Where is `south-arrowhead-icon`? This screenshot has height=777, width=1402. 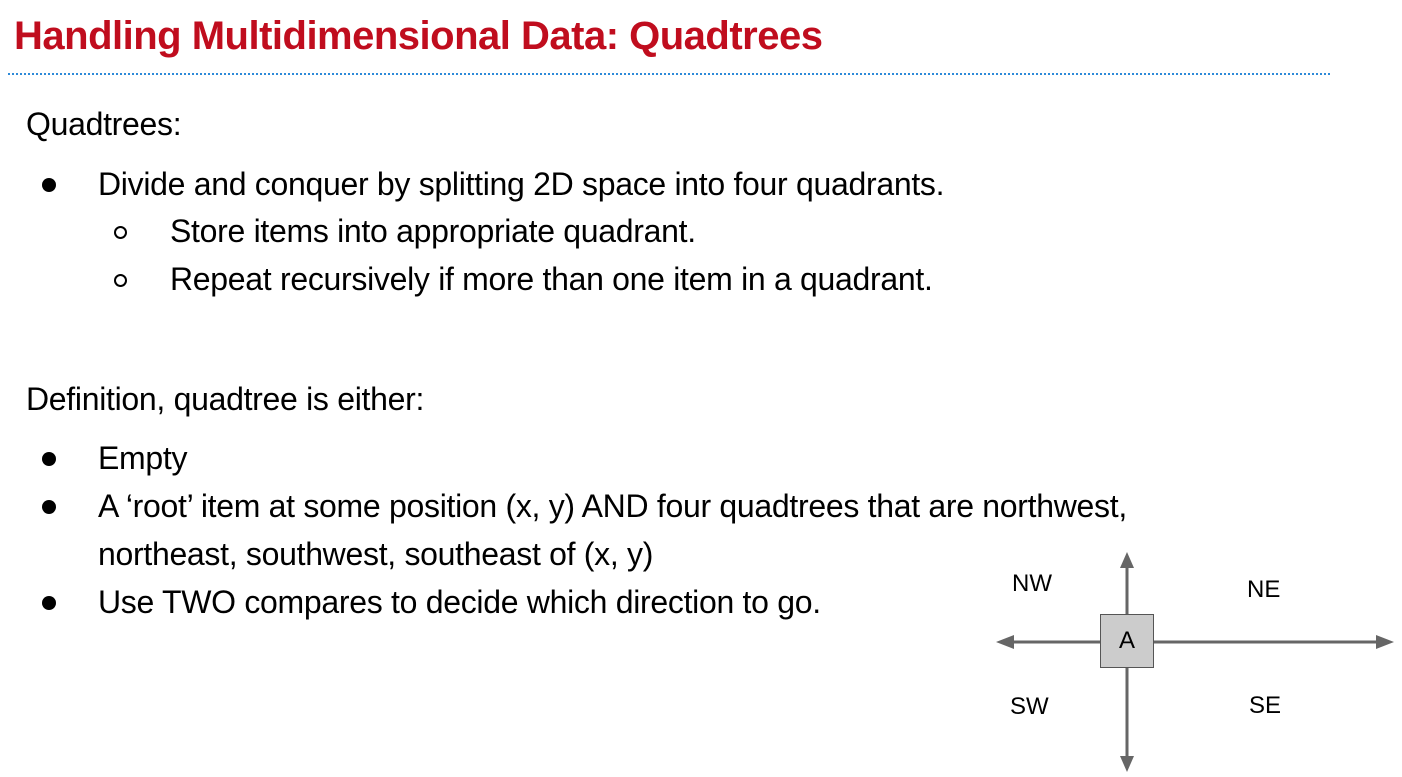 south-arrowhead-icon is located at coordinates (1127, 764).